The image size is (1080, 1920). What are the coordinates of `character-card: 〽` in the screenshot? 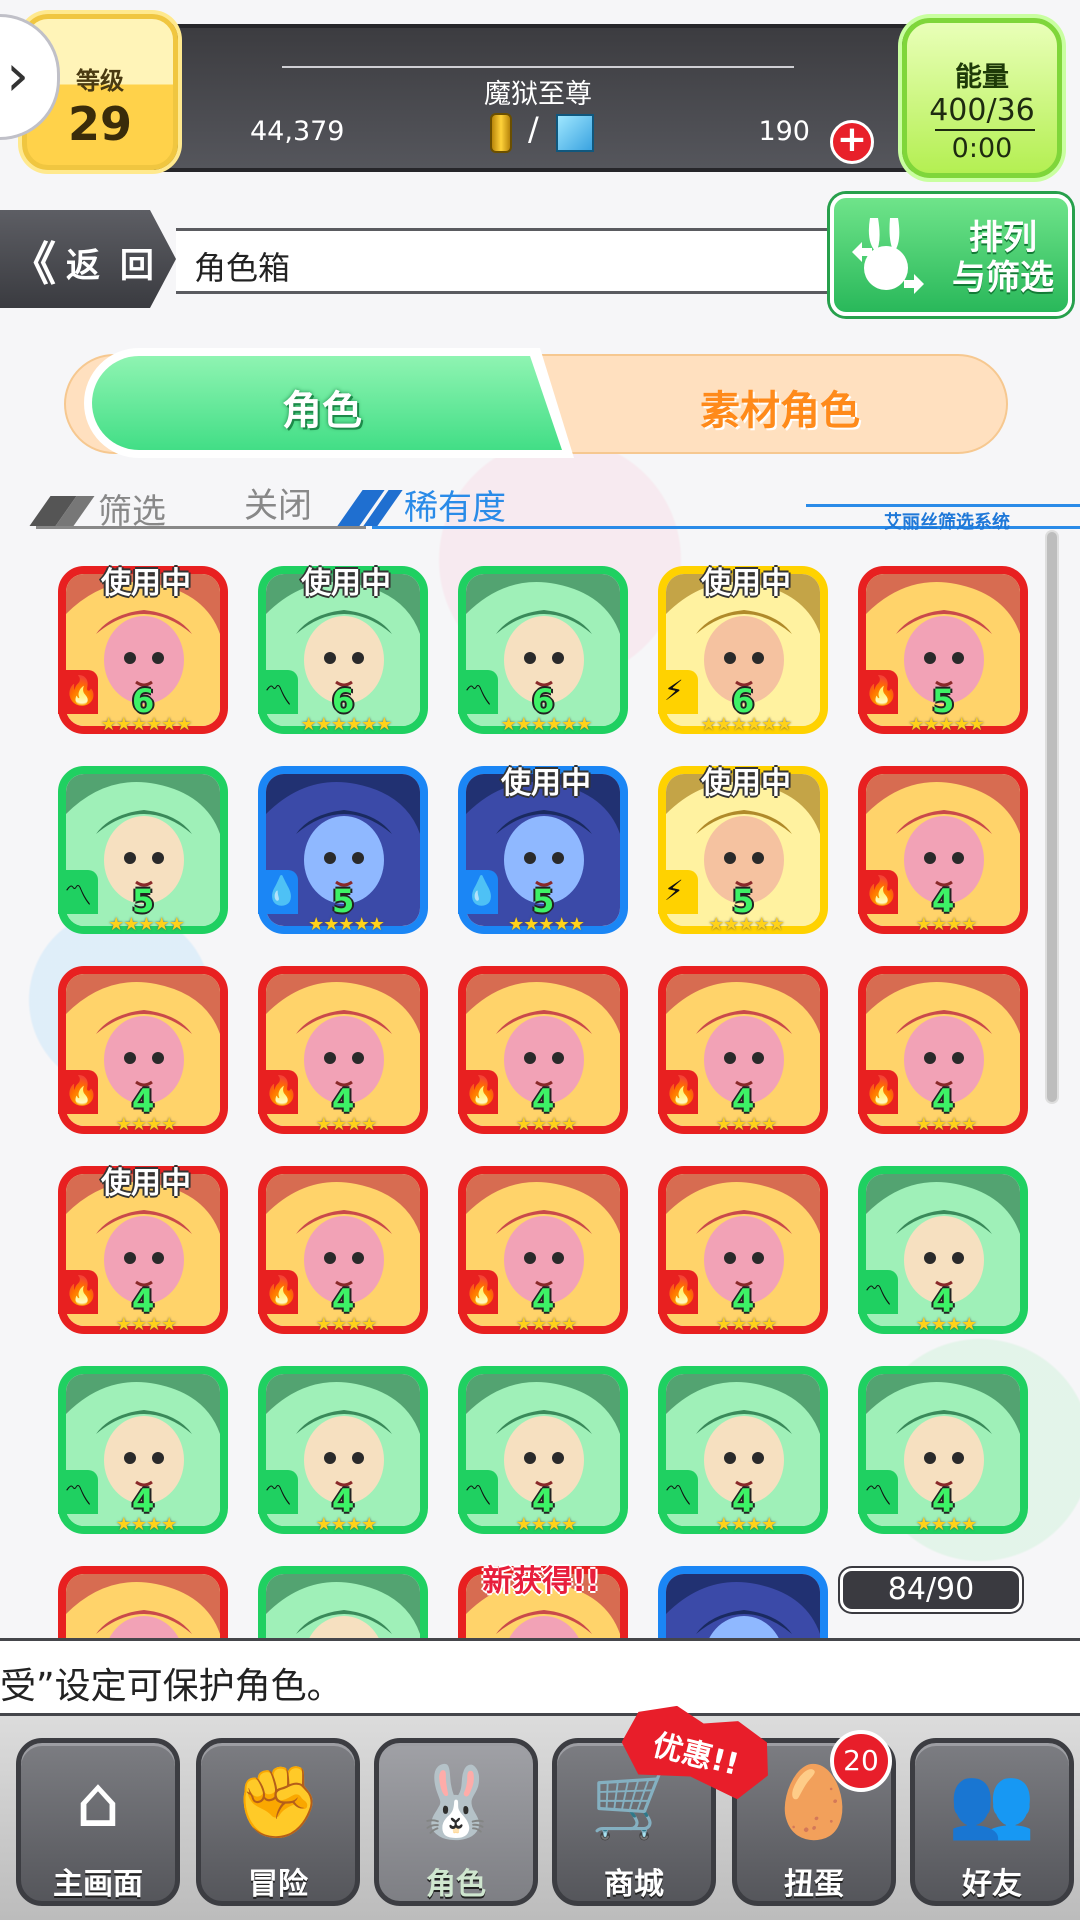 It's located at (343, 1602).